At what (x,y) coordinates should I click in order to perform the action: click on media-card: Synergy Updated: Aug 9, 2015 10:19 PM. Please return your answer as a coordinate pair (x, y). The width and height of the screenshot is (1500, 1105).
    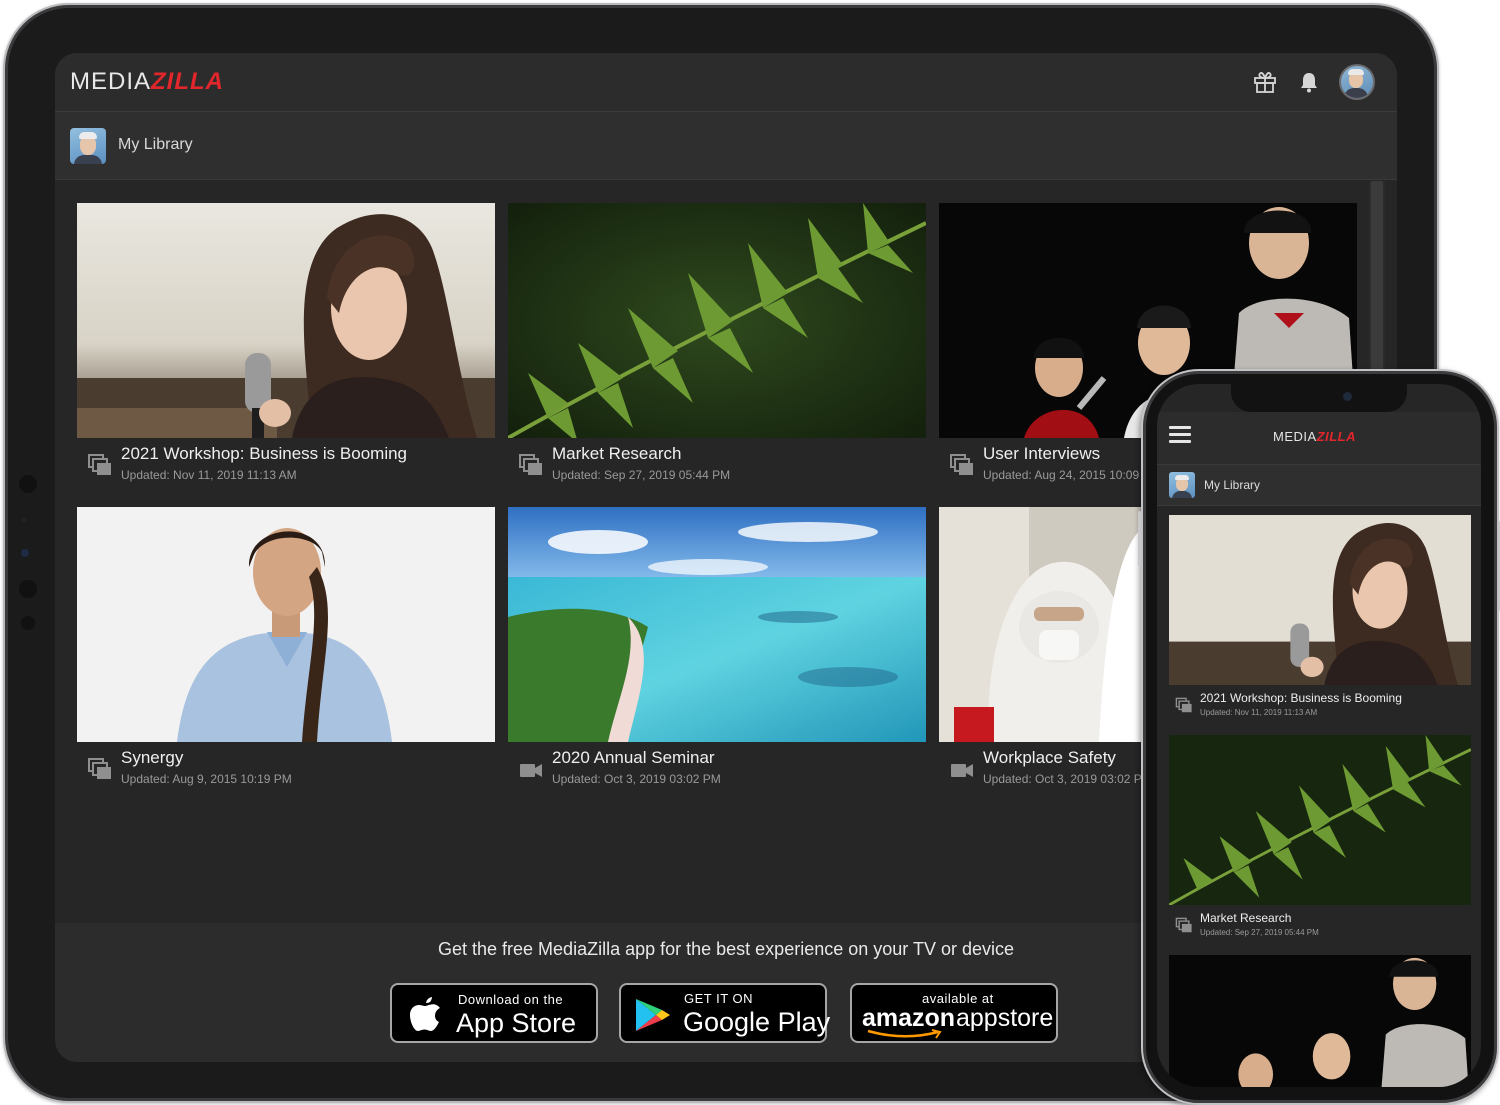
    Looking at the image, I should click on (286, 652).